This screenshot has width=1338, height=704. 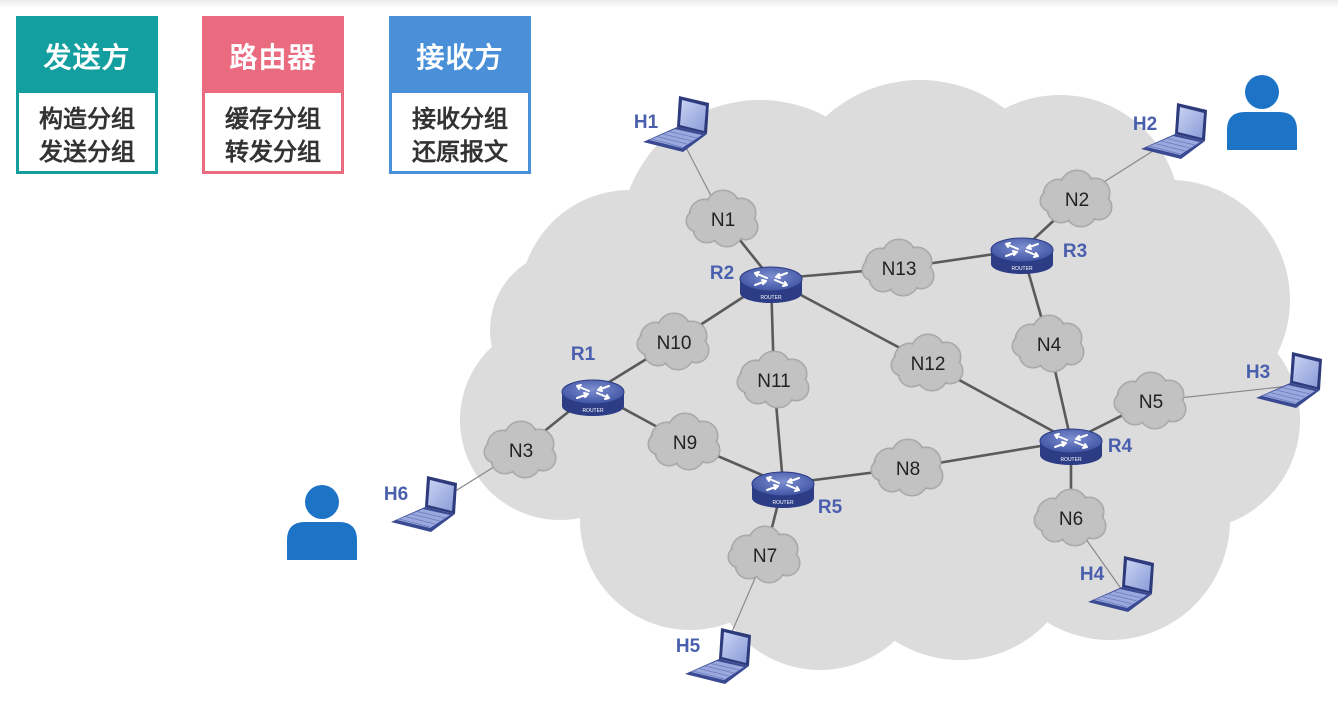 I want to click on network-label-n2: N2, so click(x=1077, y=200).